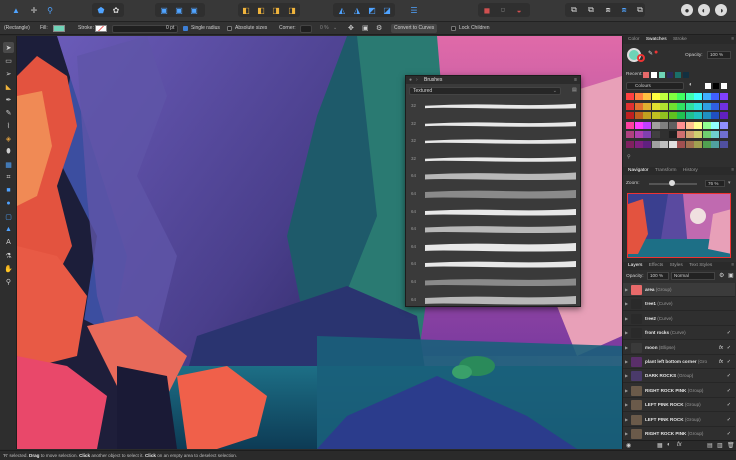  Describe the element at coordinates (679, 420) in the screenshot. I see `layer-row: ▶ LEFT PINK ROCK (Group) ✓` at that location.